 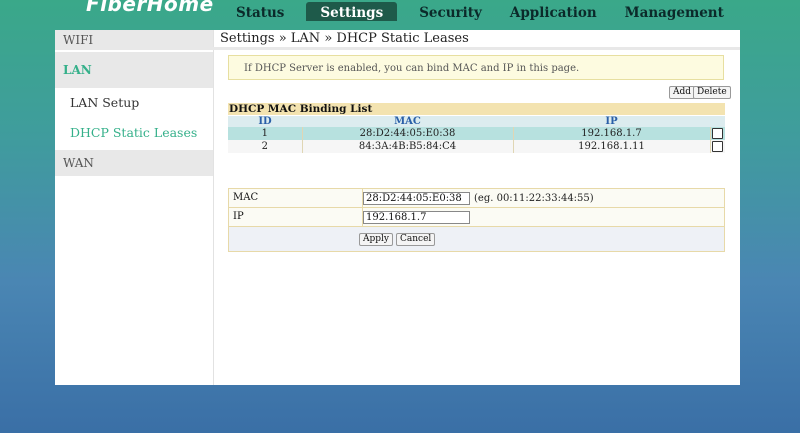 I want to click on row-id: 1, so click(x=265, y=133).